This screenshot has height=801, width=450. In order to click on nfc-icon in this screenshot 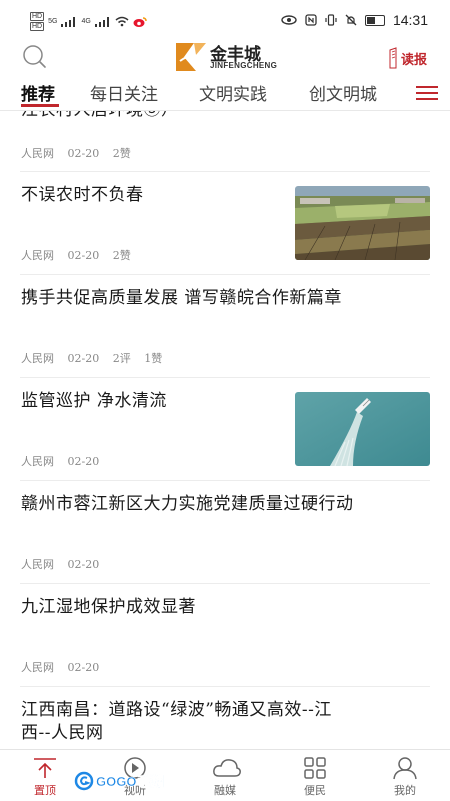, I will do `click(311, 20)`.